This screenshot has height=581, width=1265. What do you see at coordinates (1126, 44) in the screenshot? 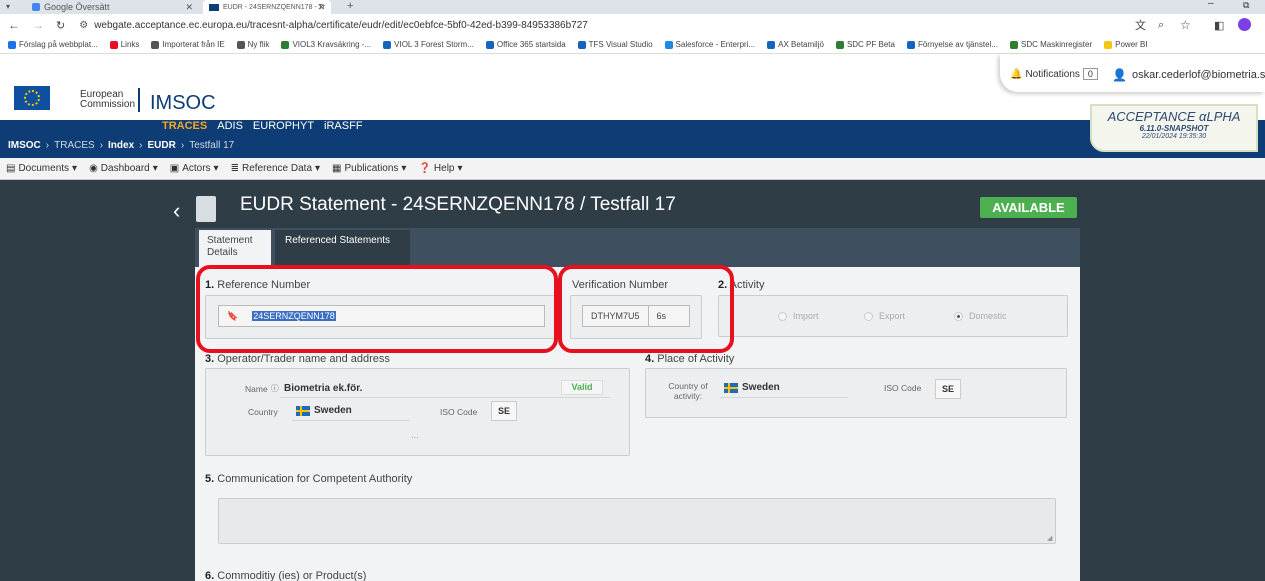
I see `bookmark-item: Power BI` at bounding box center [1126, 44].